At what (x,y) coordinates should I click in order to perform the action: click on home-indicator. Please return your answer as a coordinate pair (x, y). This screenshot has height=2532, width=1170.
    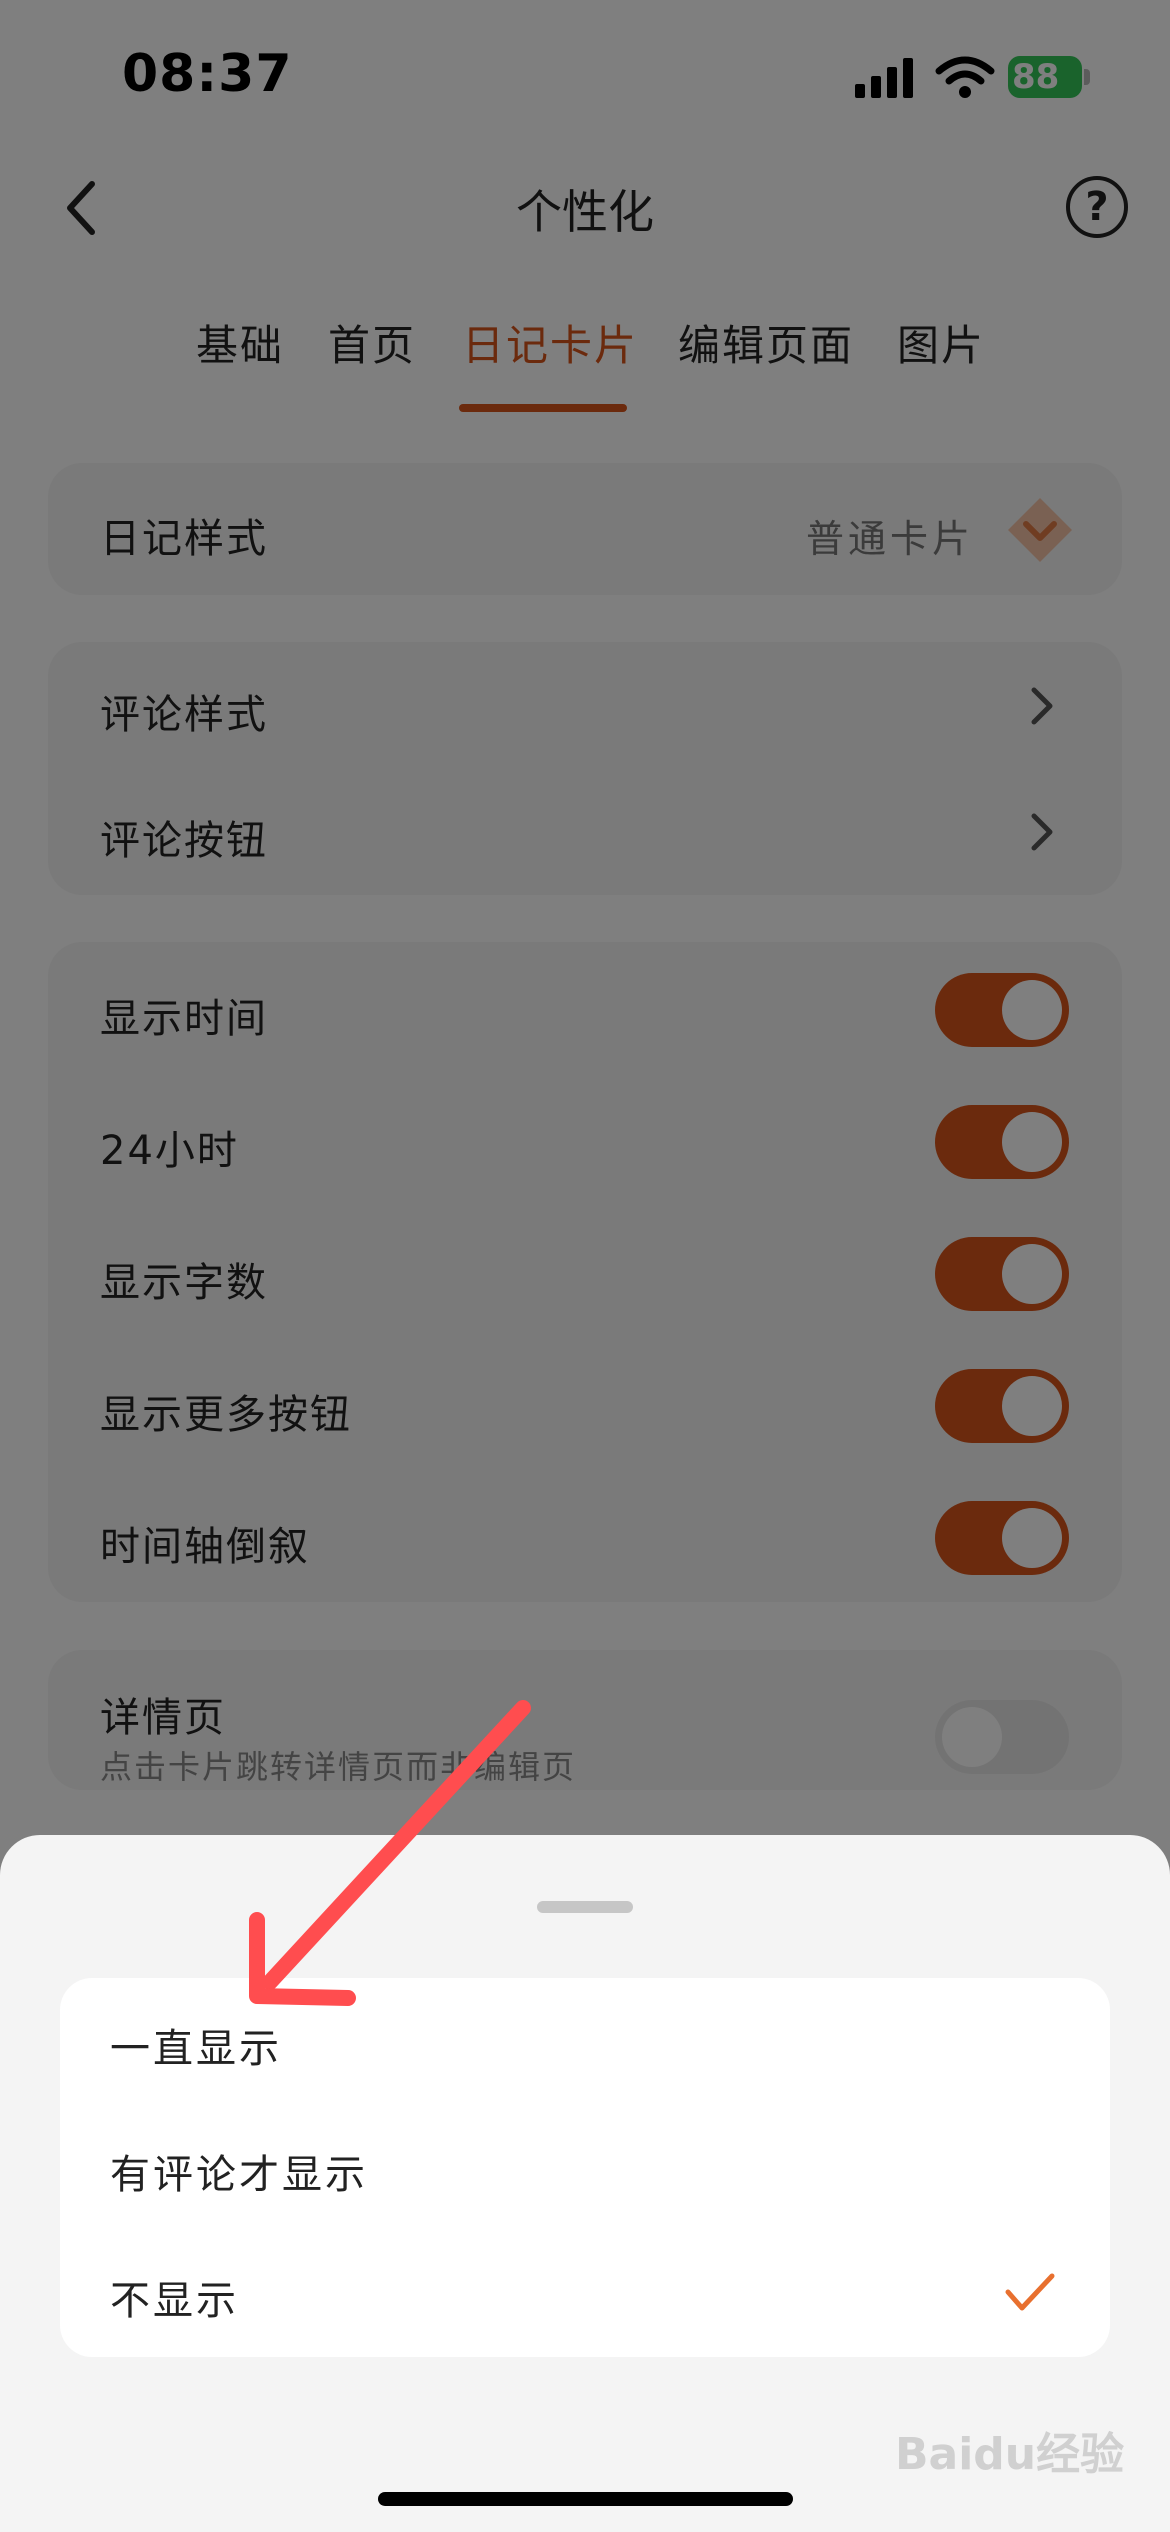
    Looking at the image, I should click on (585, 2499).